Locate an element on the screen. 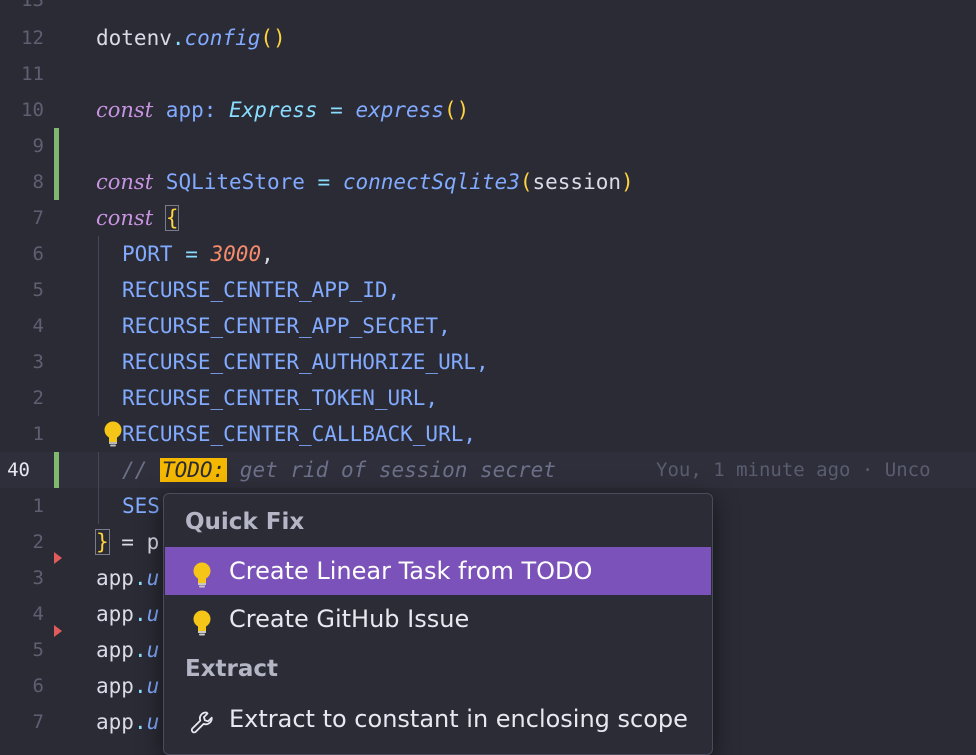  menu-item-extract-constant: Extract to constant in enclosing scope is located at coordinates (438, 719).